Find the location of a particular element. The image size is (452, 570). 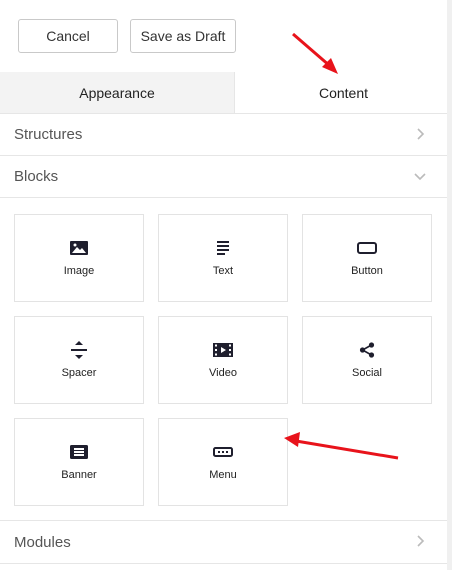

section-modules-label: Modules is located at coordinates (42, 542).